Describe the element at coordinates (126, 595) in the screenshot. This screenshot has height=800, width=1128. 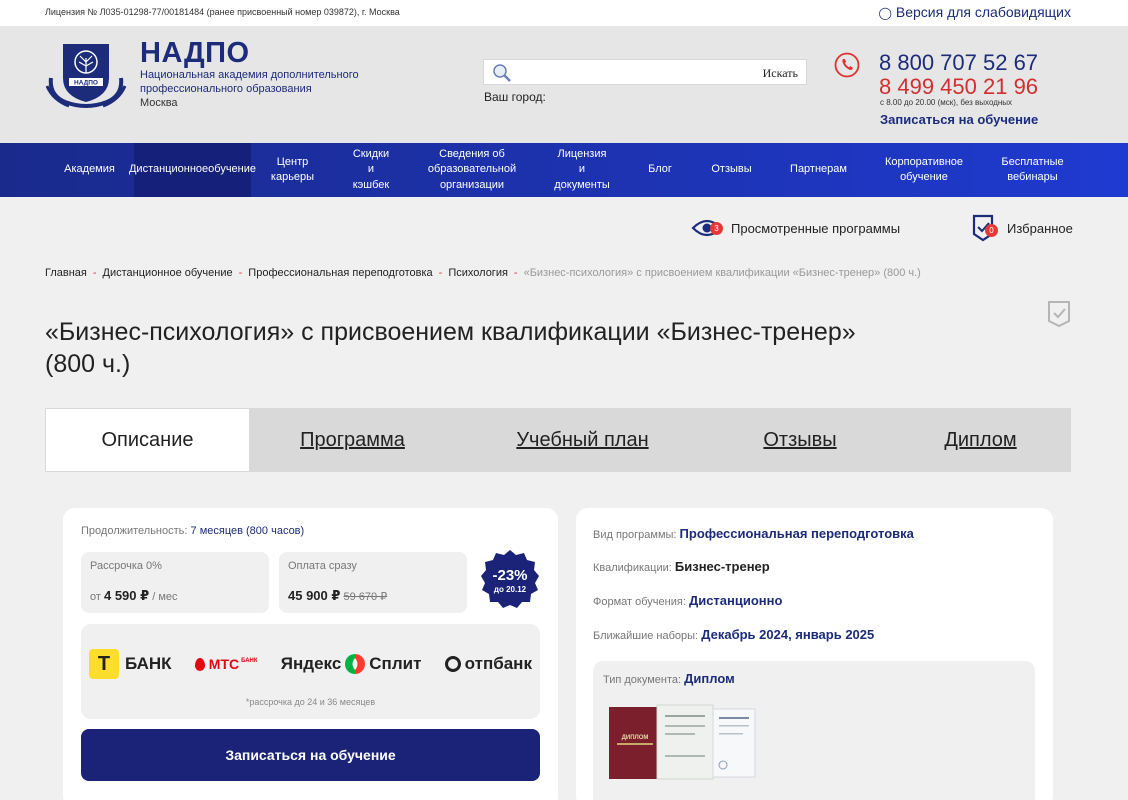
I see `installment-price: 4 590 ₽` at that location.